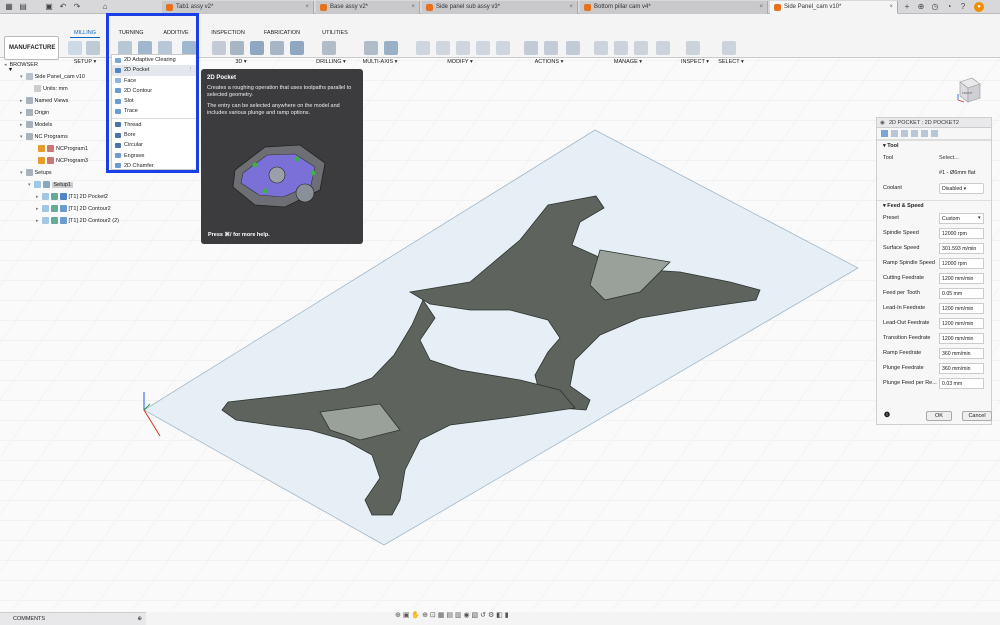 The width and height of the screenshot is (1000, 625). I want to click on pocket-icon, so click(145, 48).